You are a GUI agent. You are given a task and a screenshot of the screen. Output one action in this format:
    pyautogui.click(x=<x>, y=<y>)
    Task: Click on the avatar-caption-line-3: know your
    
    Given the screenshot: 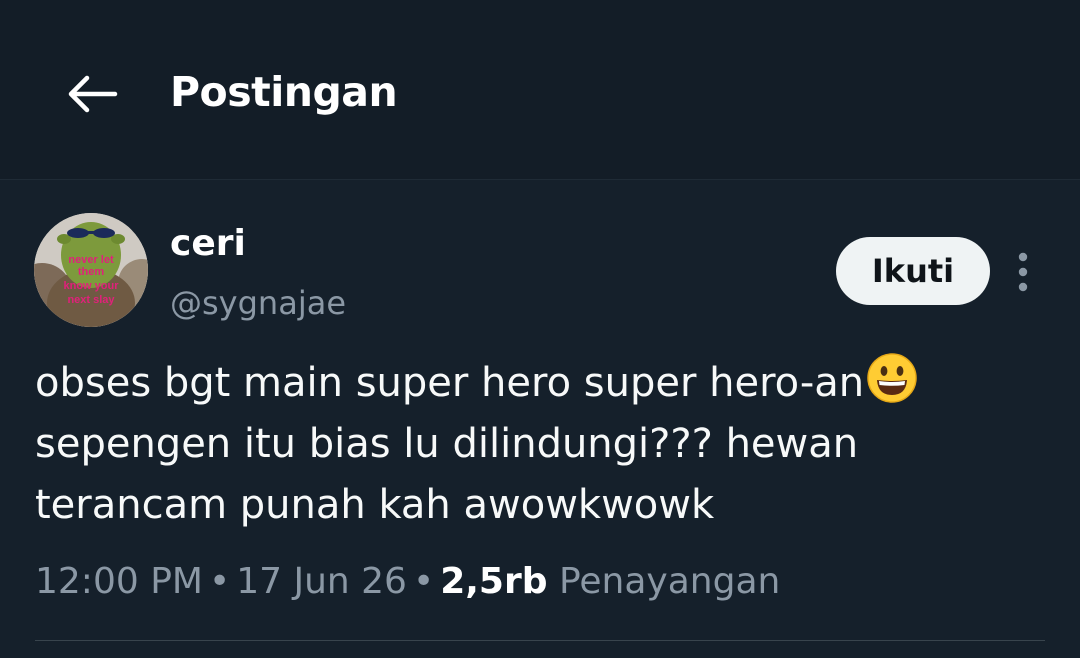 What is the action you would take?
    pyautogui.click(x=91, y=286)
    